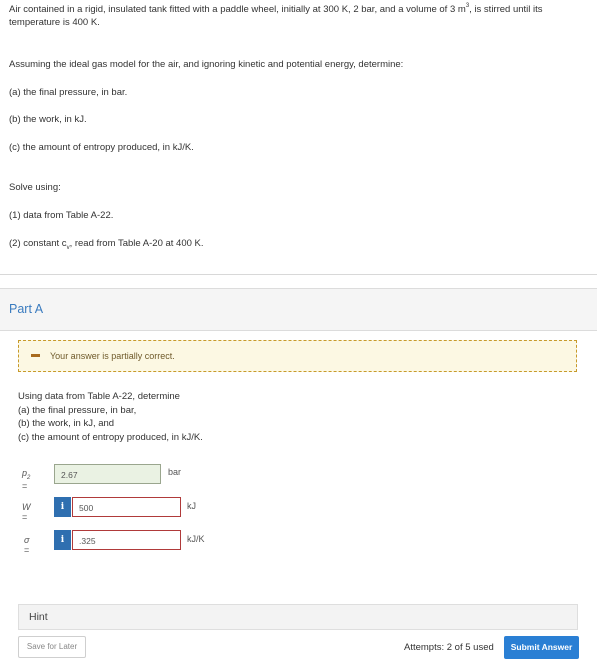 The width and height of the screenshot is (597, 662). I want to click on intro-superscript: 3, so click(467, 6).